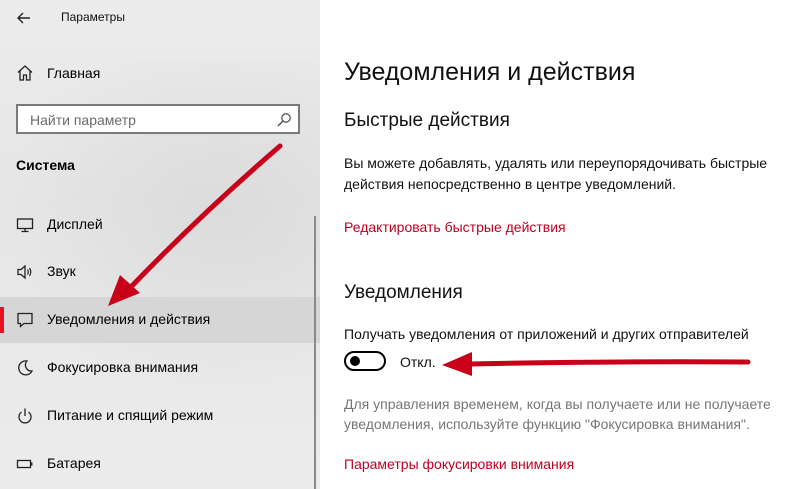  I want to click on active-indicator, so click(2, 320).